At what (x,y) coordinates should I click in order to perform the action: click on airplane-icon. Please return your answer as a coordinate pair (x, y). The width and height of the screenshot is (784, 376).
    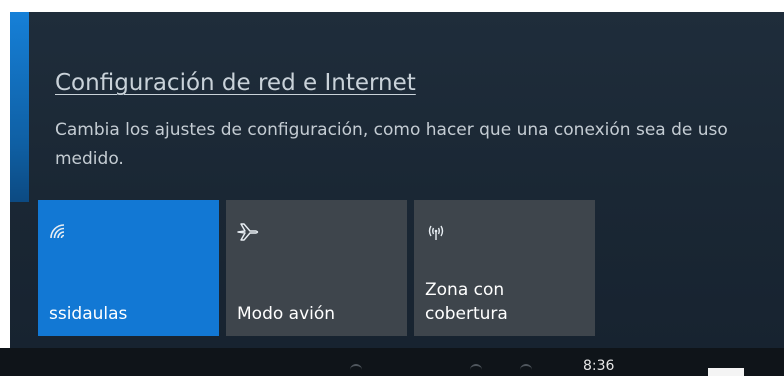
    Looking at the image, I should click on (248, 233).